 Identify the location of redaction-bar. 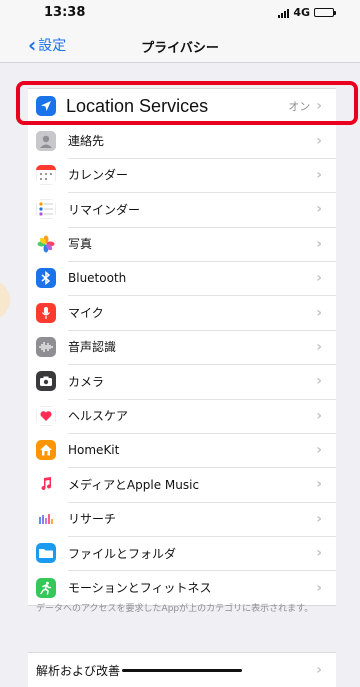
(182, 670).